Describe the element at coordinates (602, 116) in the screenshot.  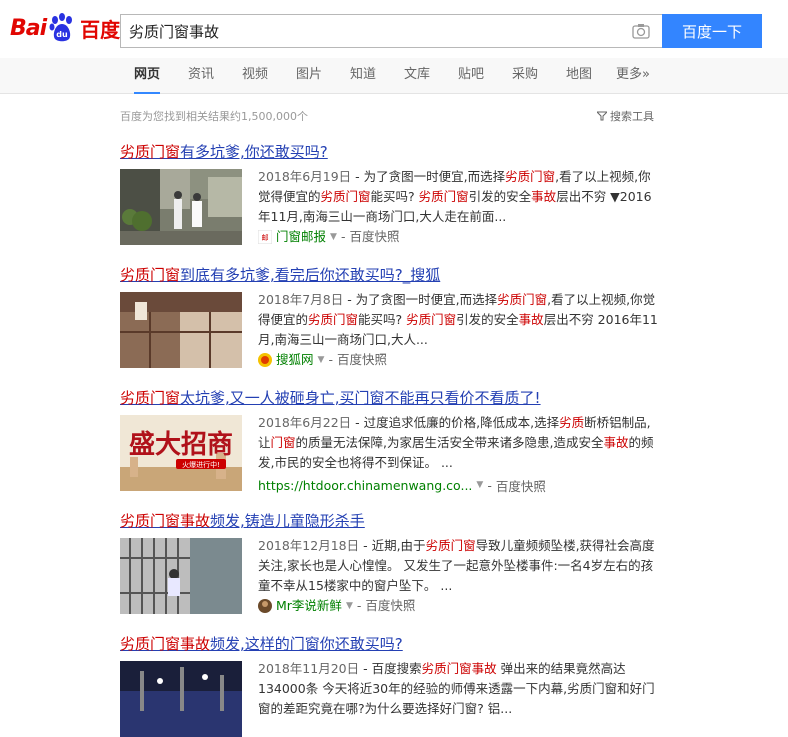
I see `filter-icon` at that location.